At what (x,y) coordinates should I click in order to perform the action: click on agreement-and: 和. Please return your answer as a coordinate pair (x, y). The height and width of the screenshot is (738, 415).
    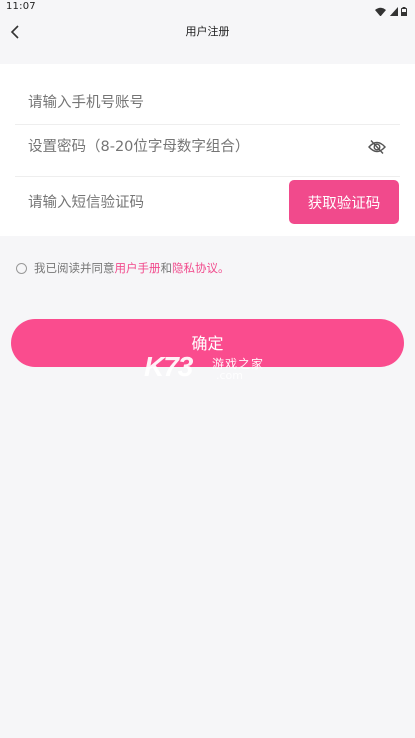
    Looking at the image, I should click on (166, 268).